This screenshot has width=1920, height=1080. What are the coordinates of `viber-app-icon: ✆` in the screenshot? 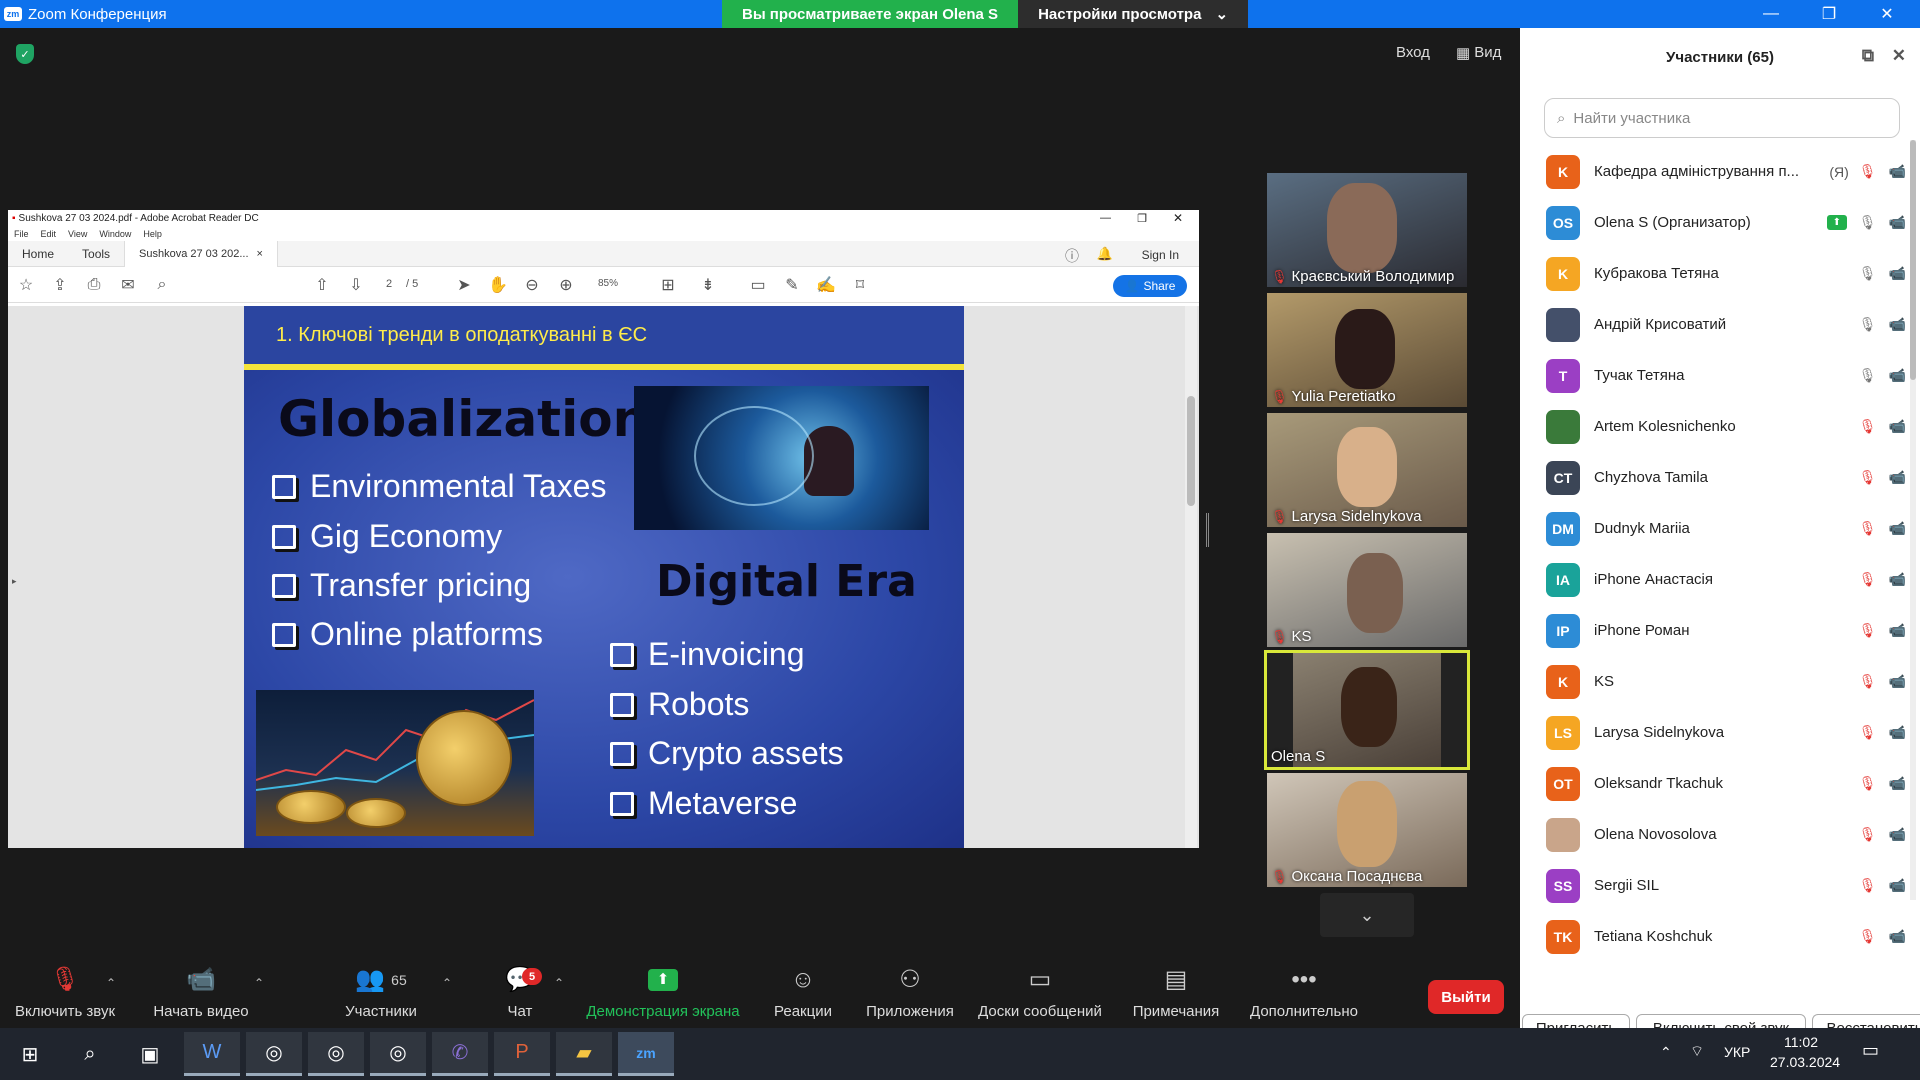 It's located at (460, 1054).